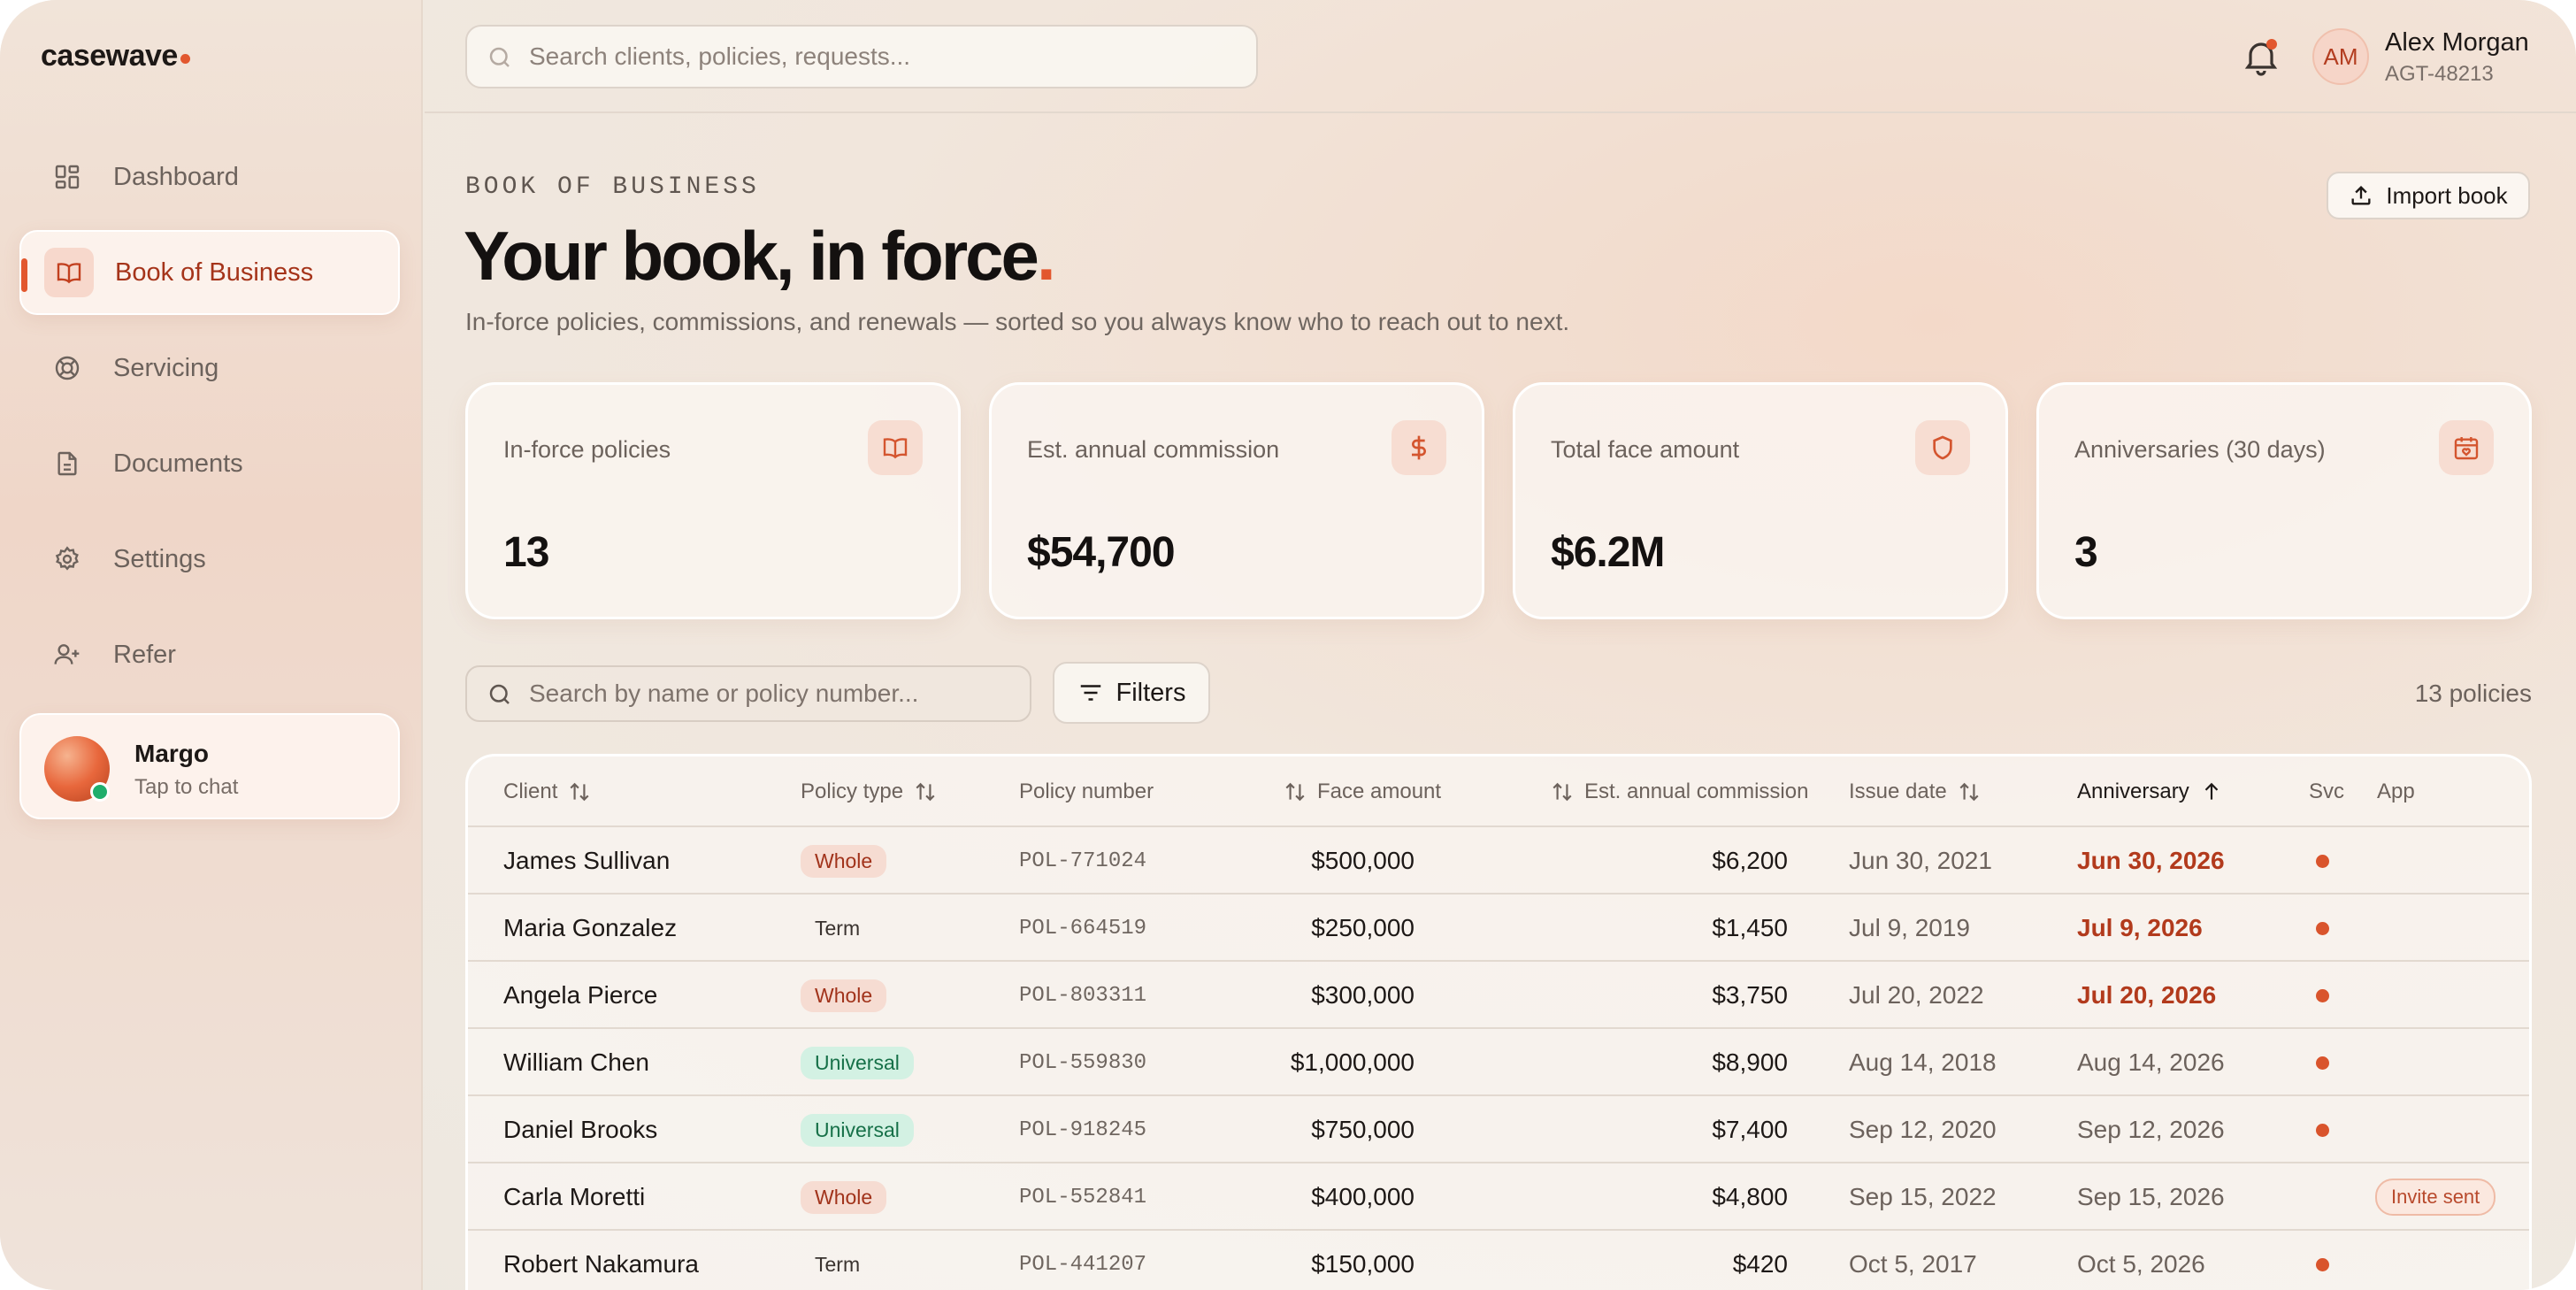  Describe the element at coordinates (1923, 1129) in the screenshot. I see `issue-date: Sep 12, 2020` at that location.